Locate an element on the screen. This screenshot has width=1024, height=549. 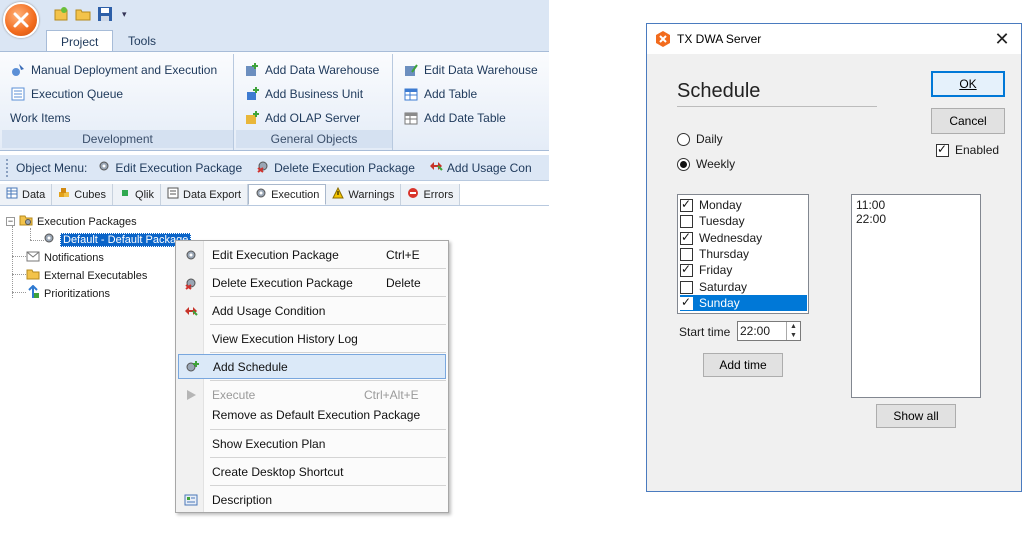
close-x-logo-icon is located at coordinates (21, 20).